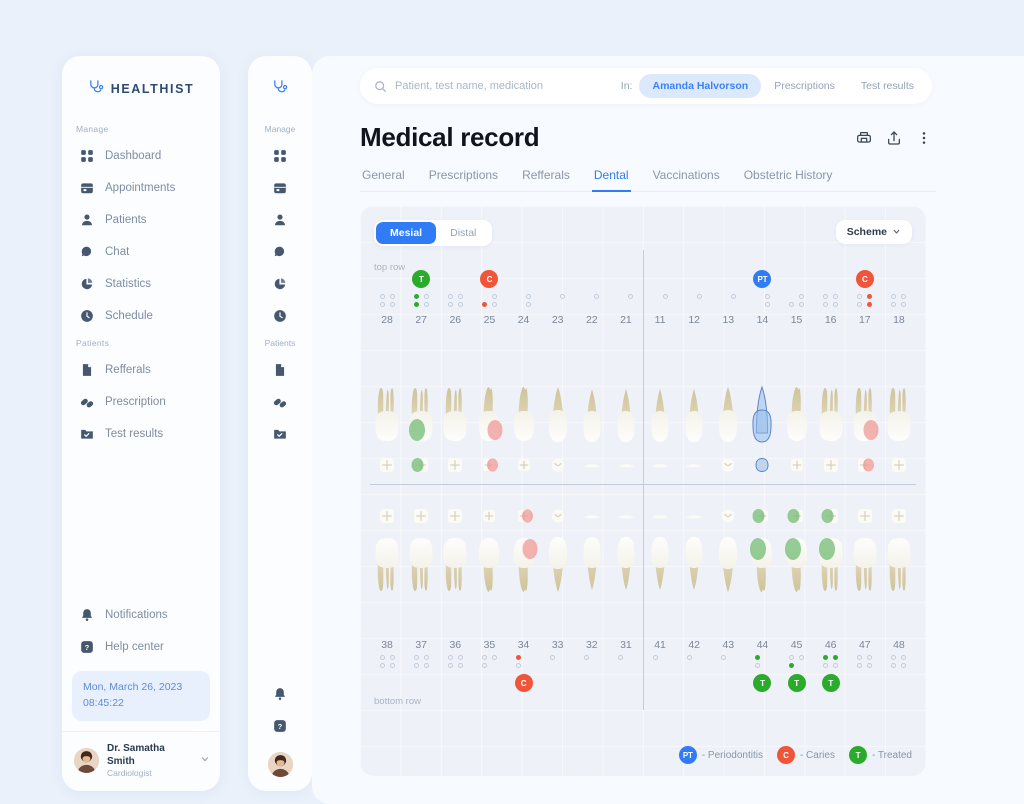 This screenshot has width=1024, height=804. Describe the element at coordinates (558, 297) in the screenshot. I see `tooth-column: 23` at that location.